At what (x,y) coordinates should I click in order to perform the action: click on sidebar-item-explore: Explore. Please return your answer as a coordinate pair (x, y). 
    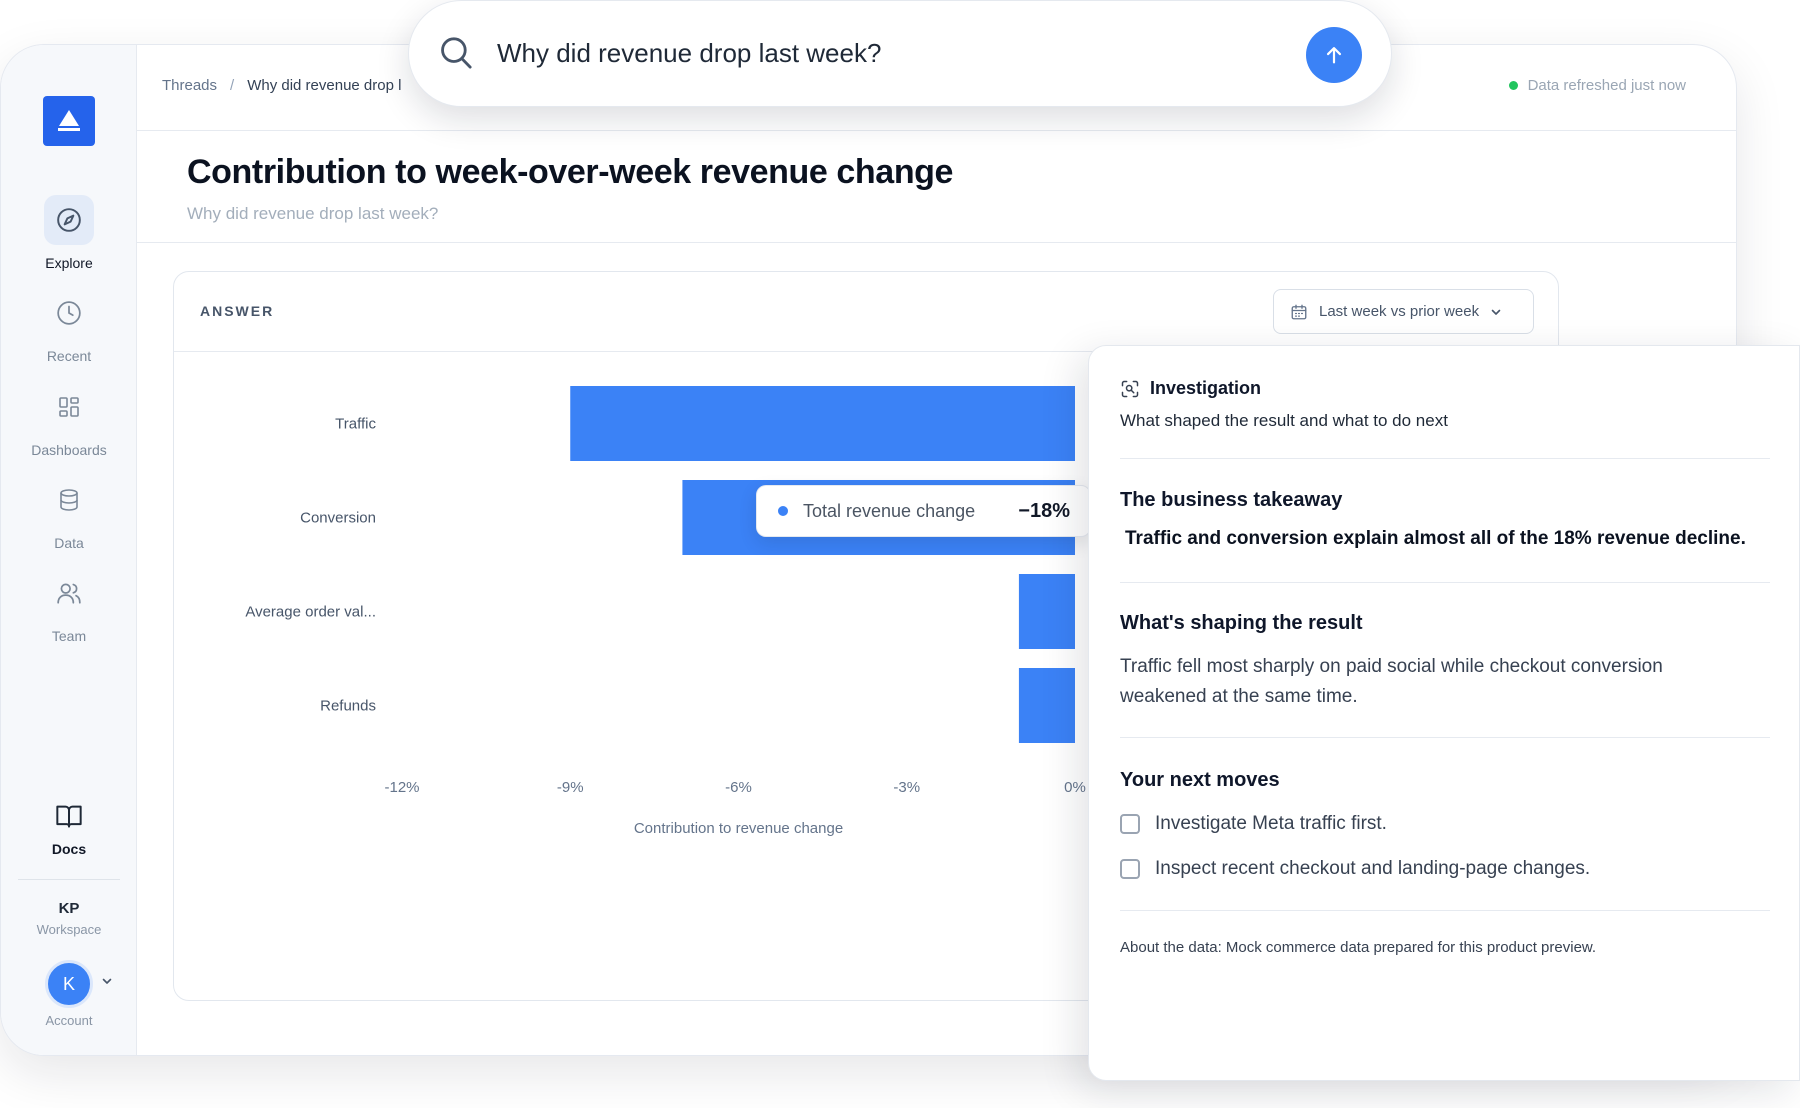
    Looking at the image, I should click on (69, 233).